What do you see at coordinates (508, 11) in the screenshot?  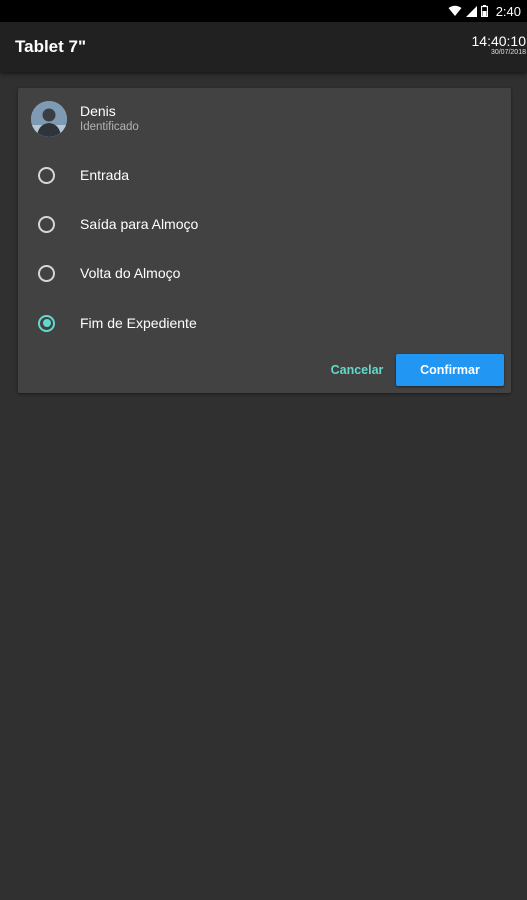 I see `status-bar-time: 2:40` at bounding box center [508, 11].